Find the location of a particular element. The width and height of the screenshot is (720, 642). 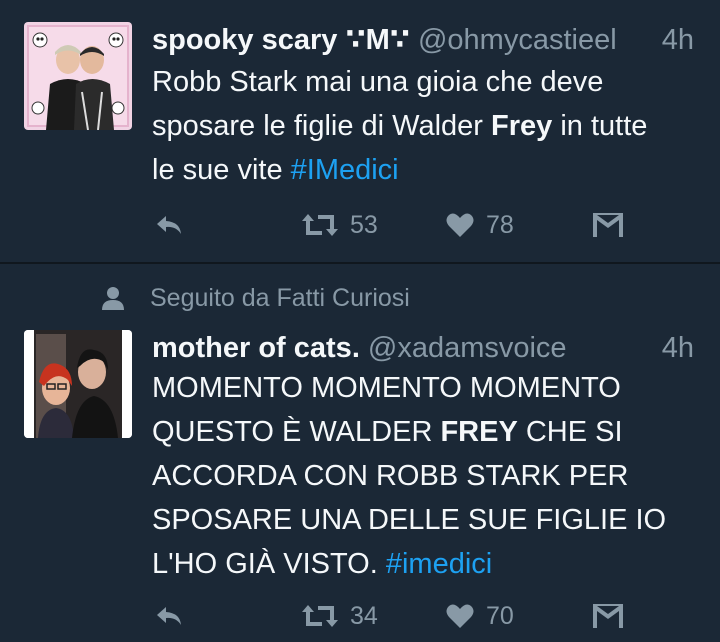

retweet-button: 34 is located at coordinates (340, 616).